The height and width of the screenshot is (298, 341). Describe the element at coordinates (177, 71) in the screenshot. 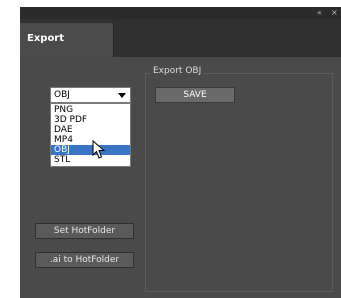

I see `export-group-label: Export OBJ` at that location.